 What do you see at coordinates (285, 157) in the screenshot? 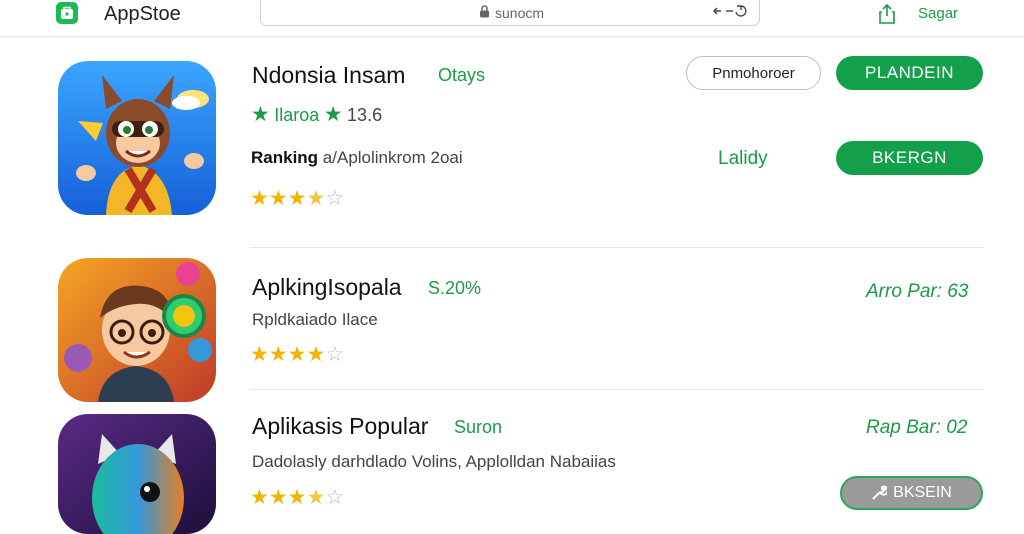
I see `ranking-label: Ranking` at bounding box center [285, 157].